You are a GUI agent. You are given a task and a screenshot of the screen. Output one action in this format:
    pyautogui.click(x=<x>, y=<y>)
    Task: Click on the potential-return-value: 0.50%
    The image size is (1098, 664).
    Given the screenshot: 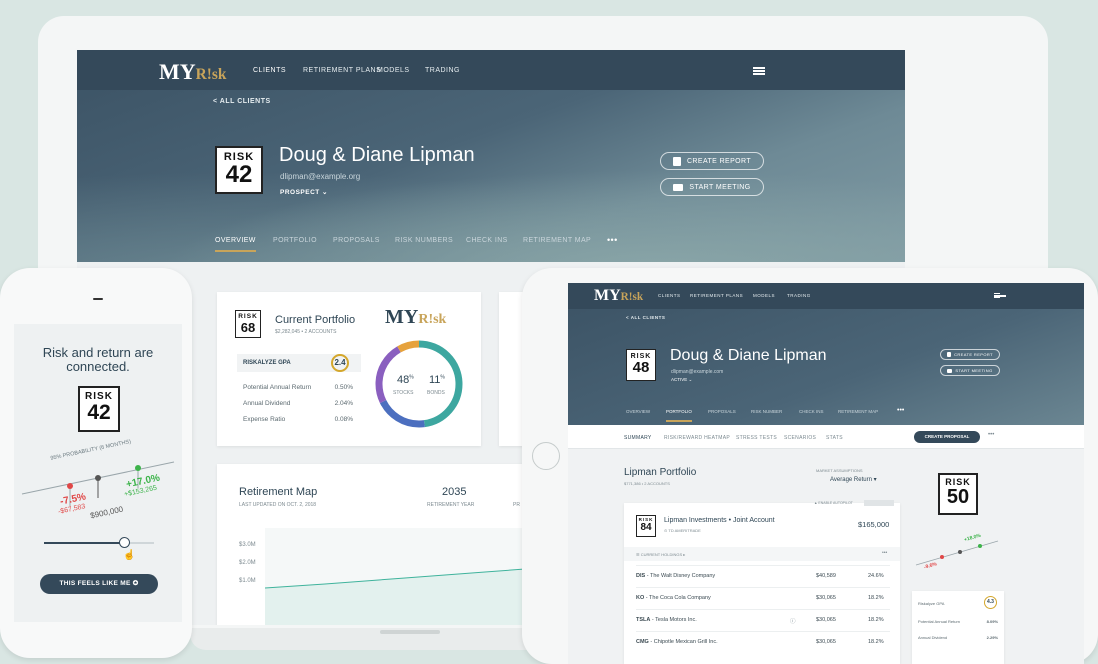 What is the action you would take?
    pyautogui.click(x=343, y=387)
    